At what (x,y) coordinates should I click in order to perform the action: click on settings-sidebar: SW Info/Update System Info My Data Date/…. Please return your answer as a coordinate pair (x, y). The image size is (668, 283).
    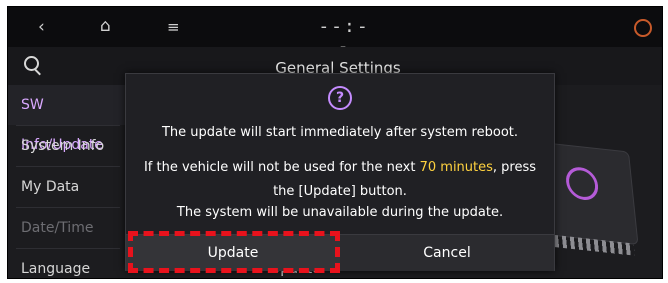
    Looking at the image, I should click on (68, 181).